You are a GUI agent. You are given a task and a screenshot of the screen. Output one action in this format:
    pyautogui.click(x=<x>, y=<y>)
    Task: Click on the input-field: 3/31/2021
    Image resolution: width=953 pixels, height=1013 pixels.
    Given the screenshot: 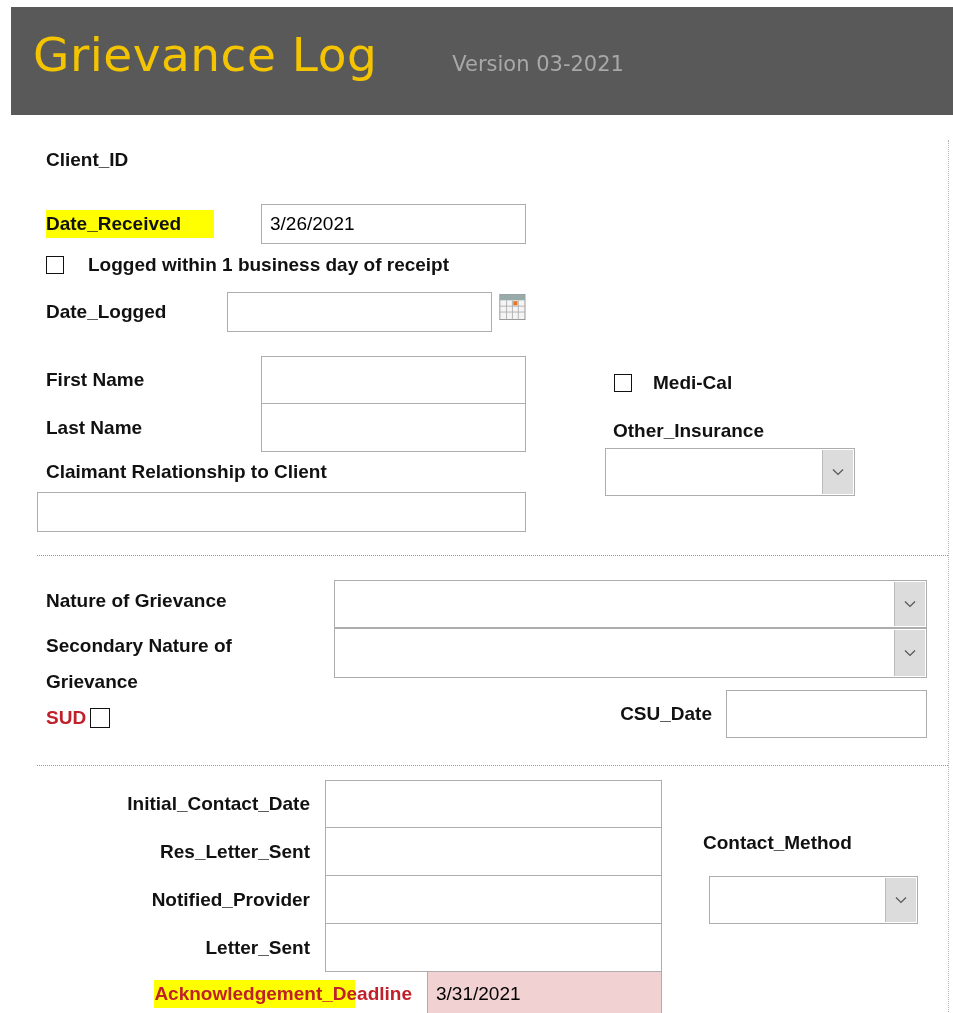 What is the action you would take?
    pyautogui.click(x=544, y=992)
    